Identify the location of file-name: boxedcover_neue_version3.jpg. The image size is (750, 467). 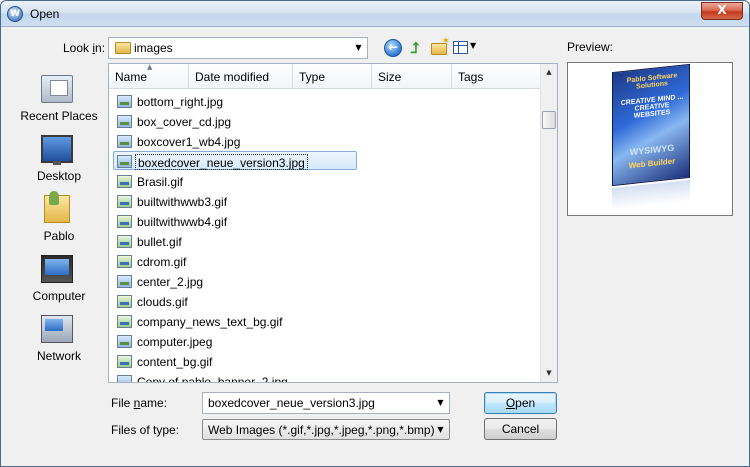
(221, 162).